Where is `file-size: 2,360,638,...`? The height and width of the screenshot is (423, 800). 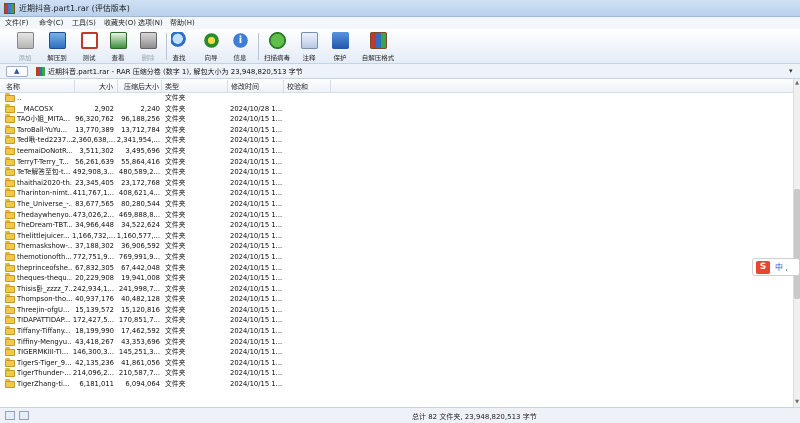 file-size: 2,360,638,... is located at coordinates (94, 140).